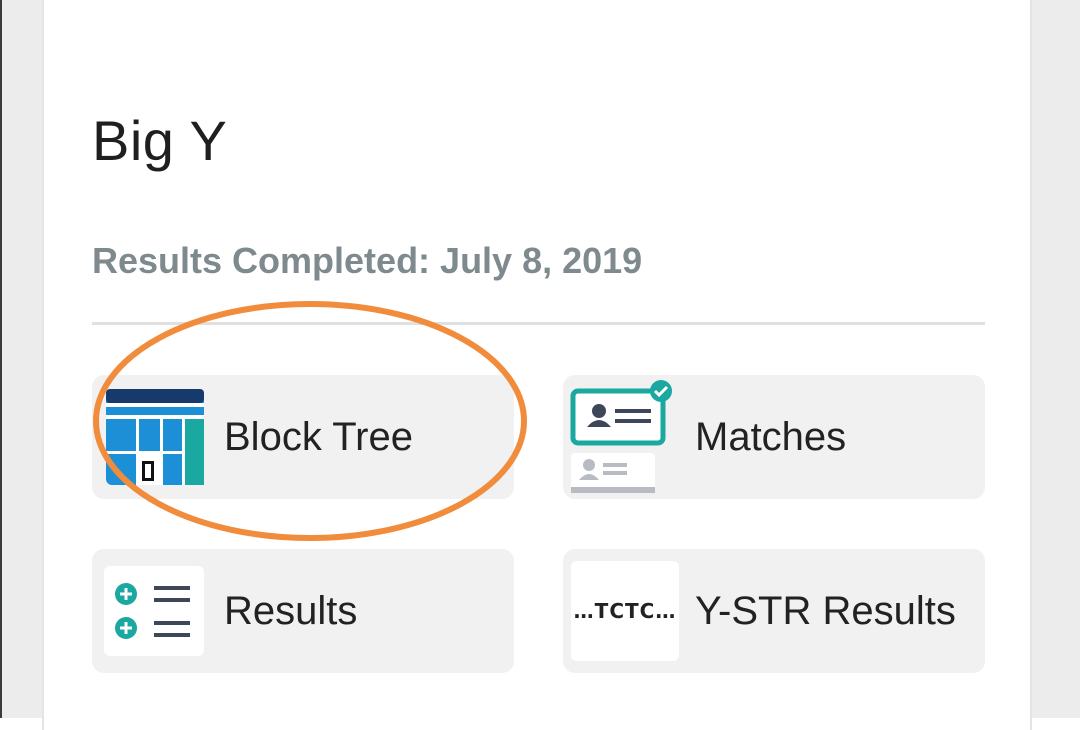 The width and height of the screenshot is (1080, 730). Describe the element at coordinates (367, 260) in the screenshot. I see `results-completed-date: Results Completed: July 8, 2019` at that location.